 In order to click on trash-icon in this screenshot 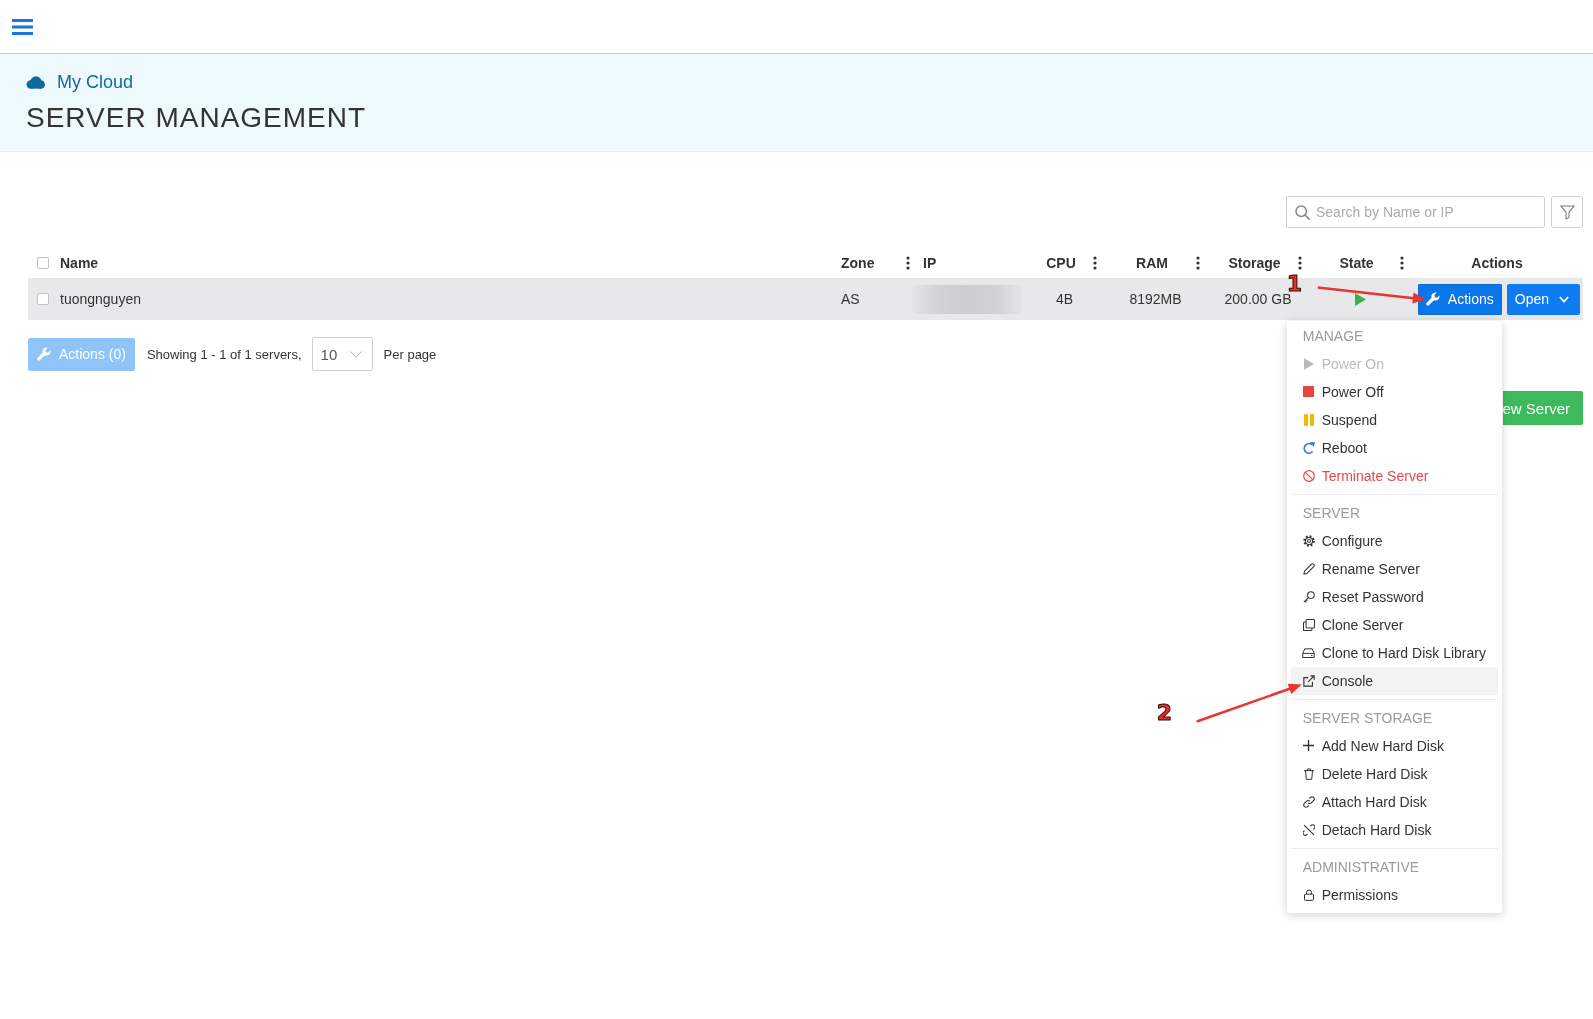, I will do `click(1308, 773)`.